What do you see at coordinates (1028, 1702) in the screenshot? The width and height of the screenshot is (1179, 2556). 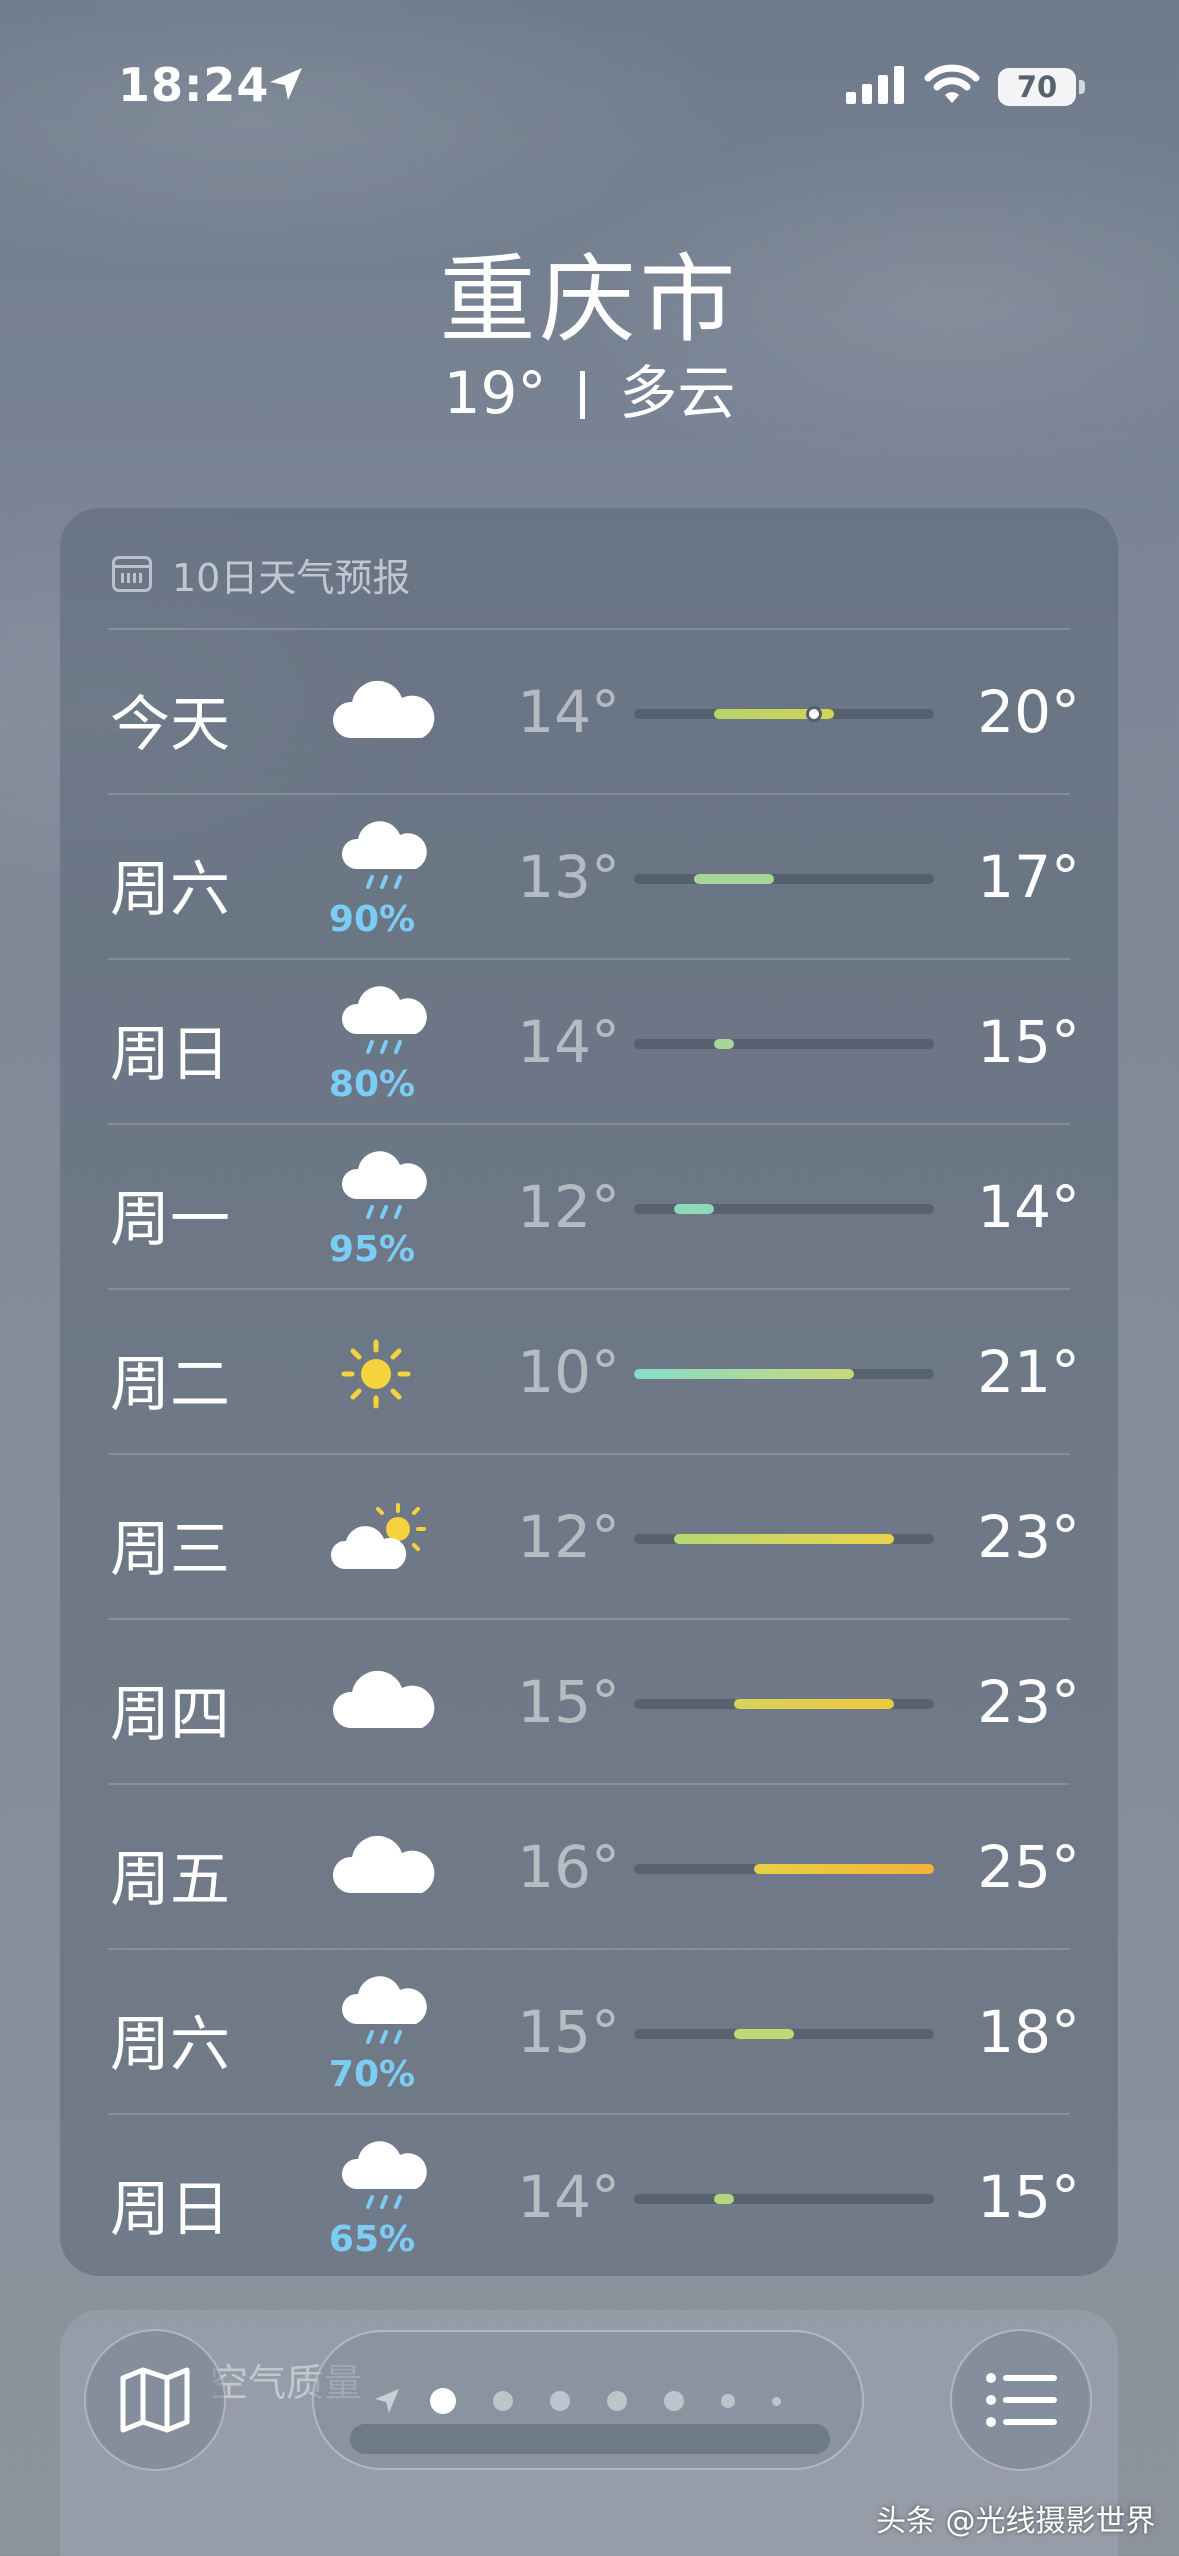 I see `high-temp: 23°` at bounding box center [1028, 1702].